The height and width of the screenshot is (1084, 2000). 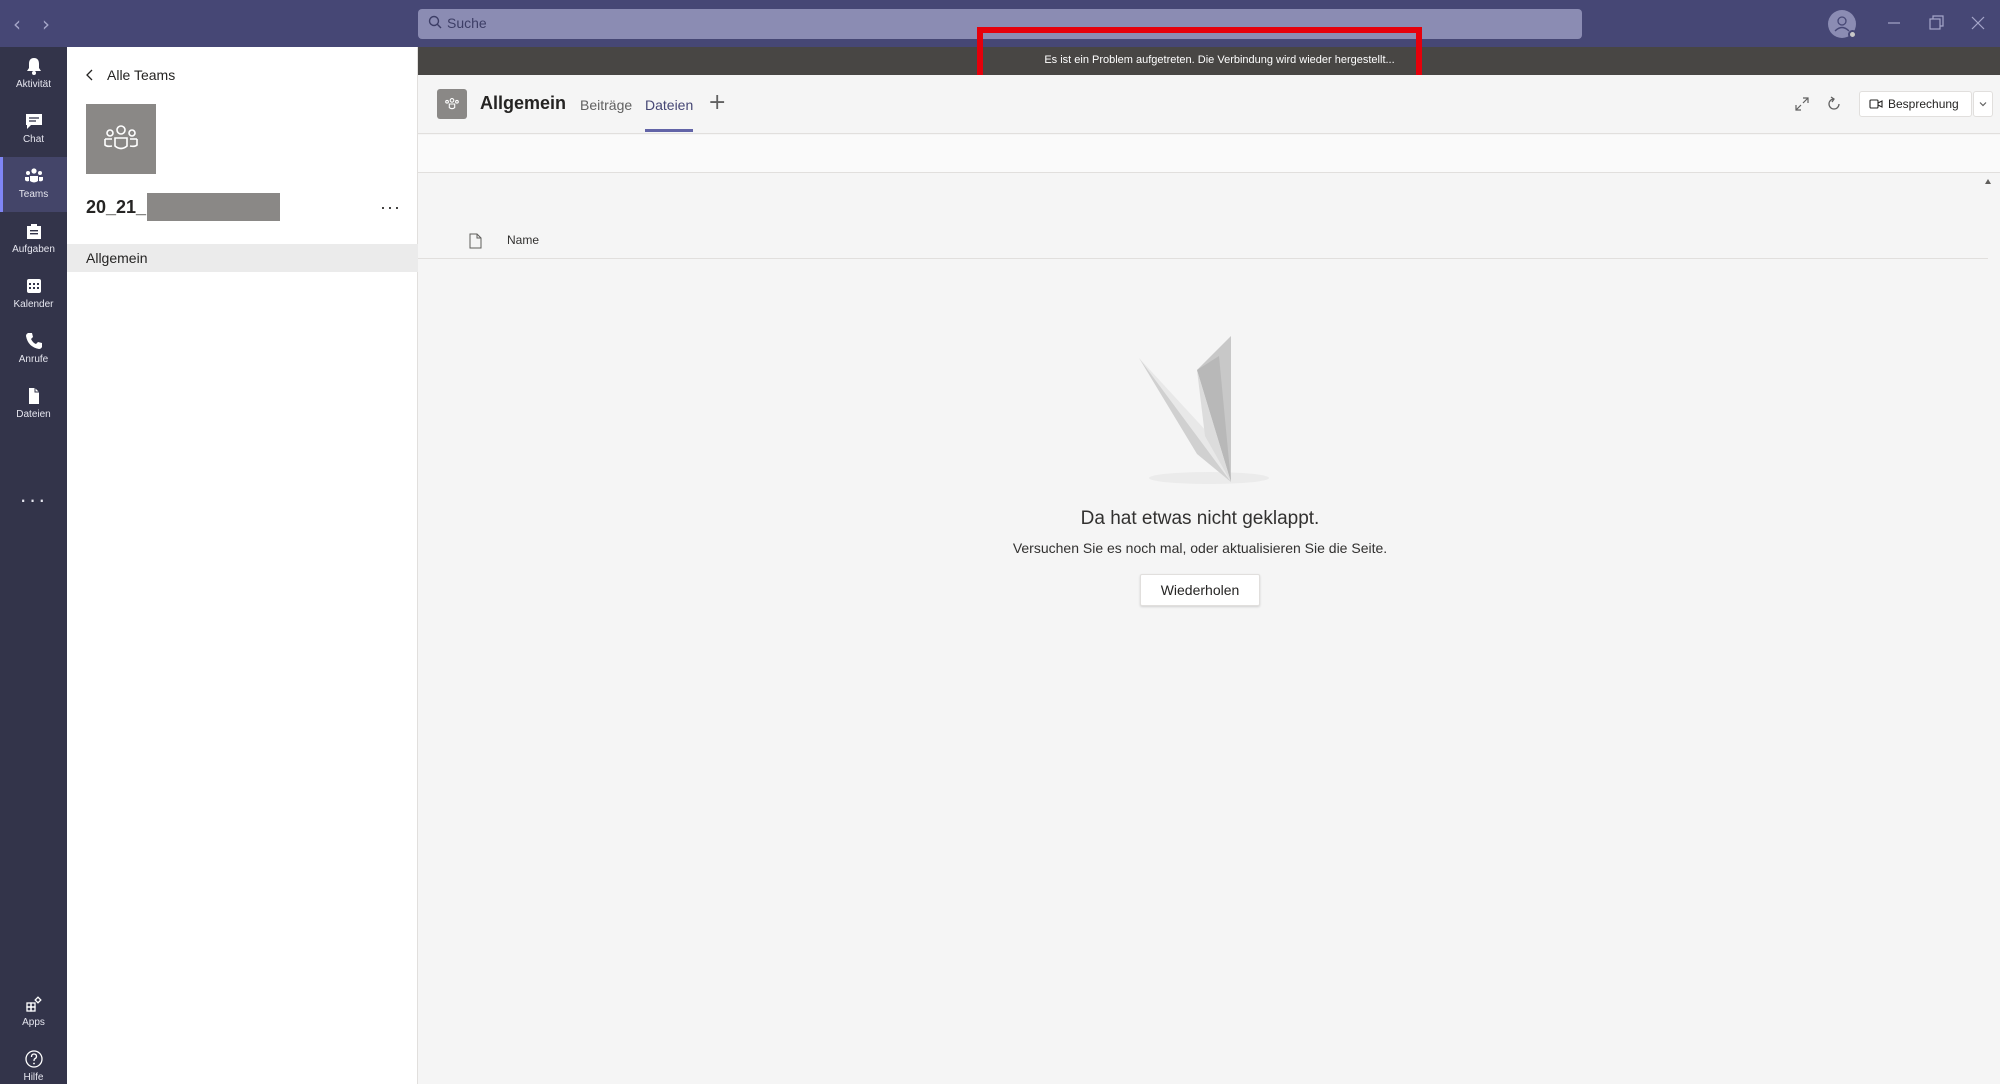 I want to click on team-name-row: 20_21_, so click(x=183, y=207).